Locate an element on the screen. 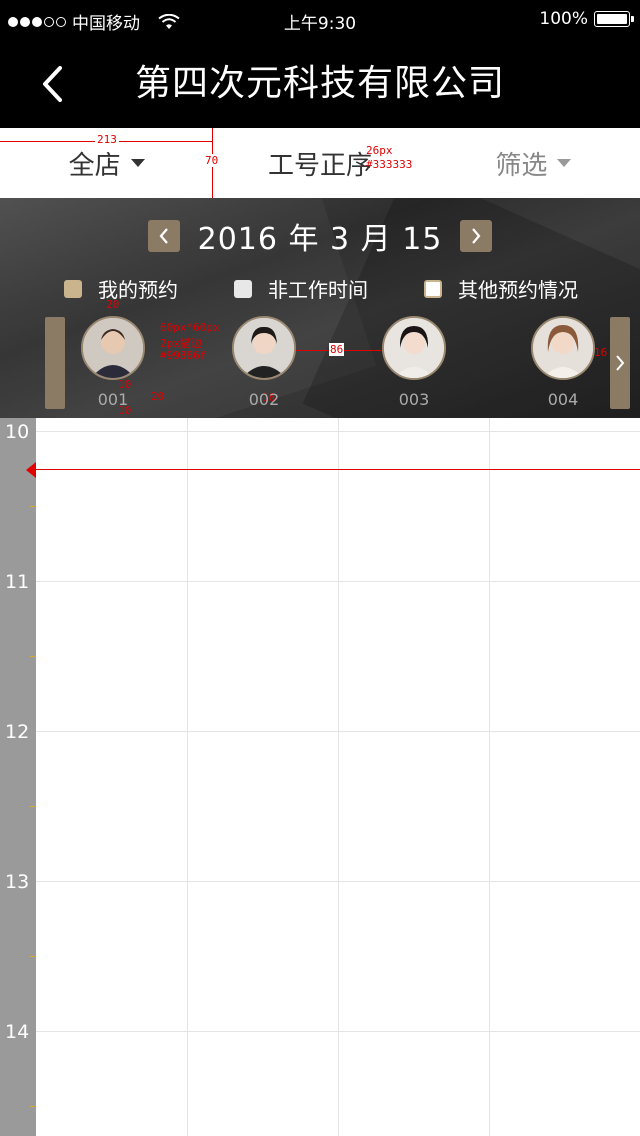 The width and height of the screenshot is (640, 1136). staff-item: 001 is located at coordinates (113, 362).